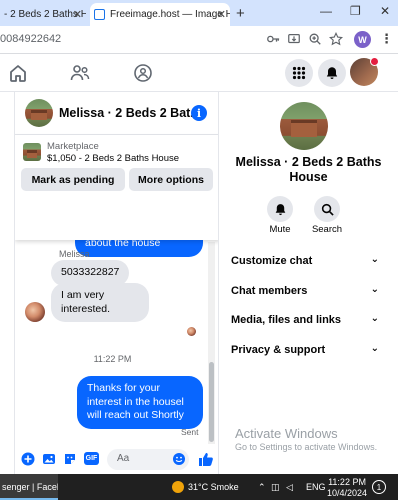 This screenshot has width=398, height=500. I want to click on menu-media-files-links: Media, files and links ⌄, so click(305, 319).